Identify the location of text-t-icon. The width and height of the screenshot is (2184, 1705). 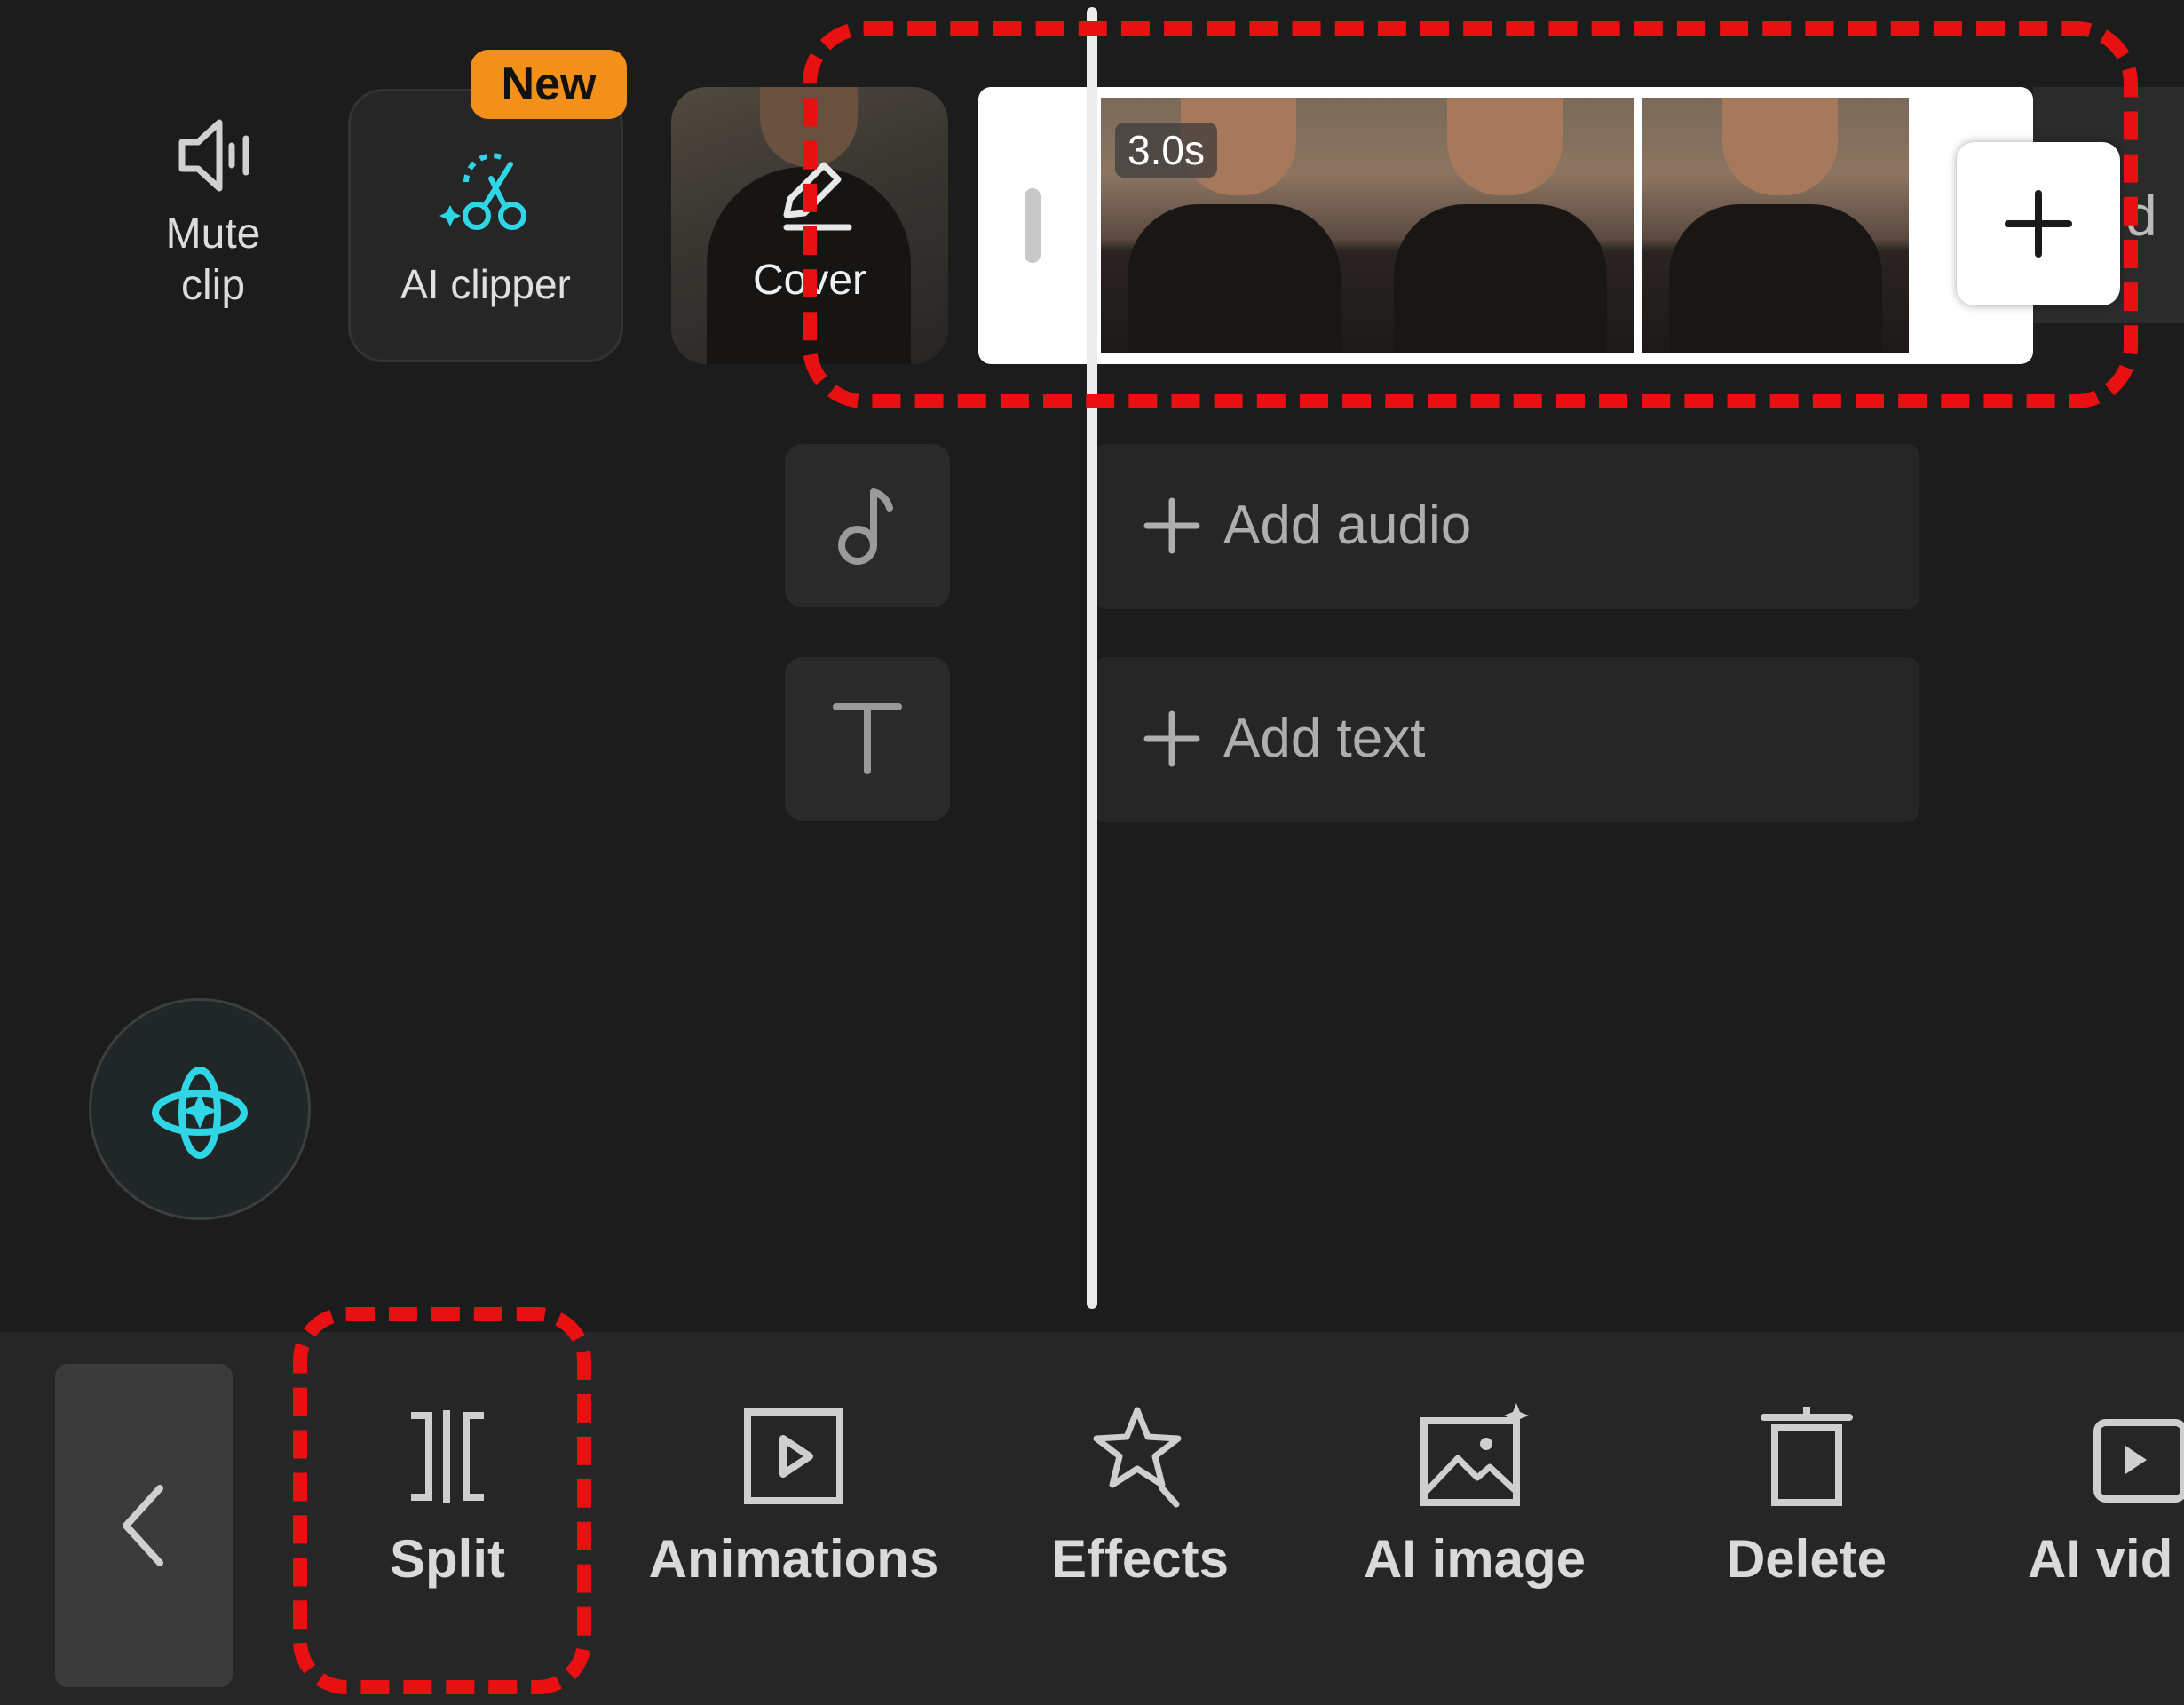
(867, 739).